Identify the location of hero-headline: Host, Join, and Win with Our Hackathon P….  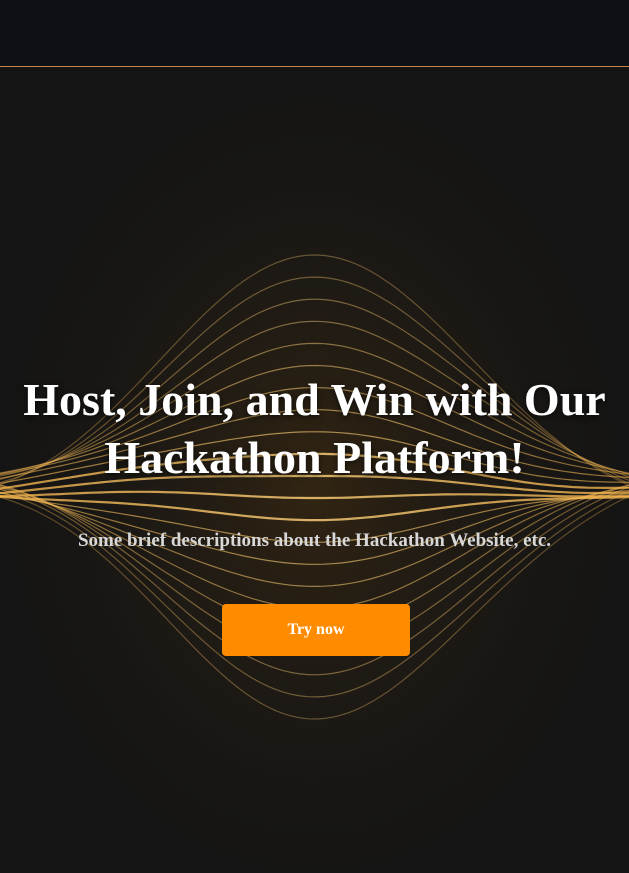
(314, 429).